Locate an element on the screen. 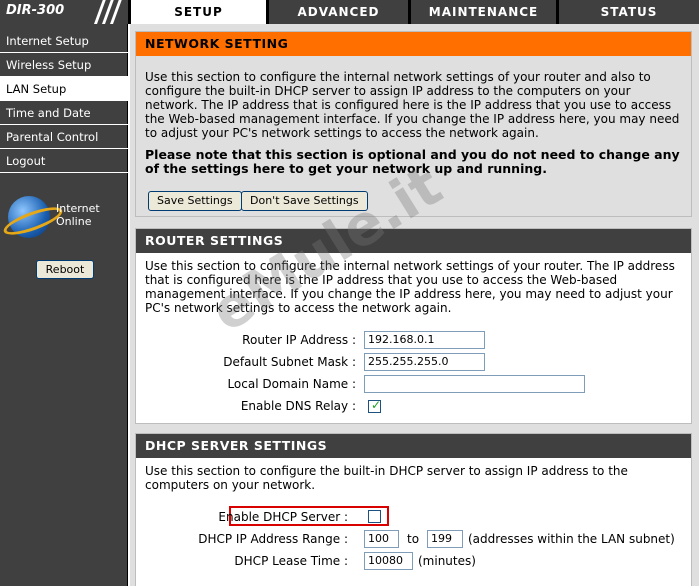 The image size is (699, 586). router-settings-title: ROUTER SETTINGS is located at coordinates (413, 241).